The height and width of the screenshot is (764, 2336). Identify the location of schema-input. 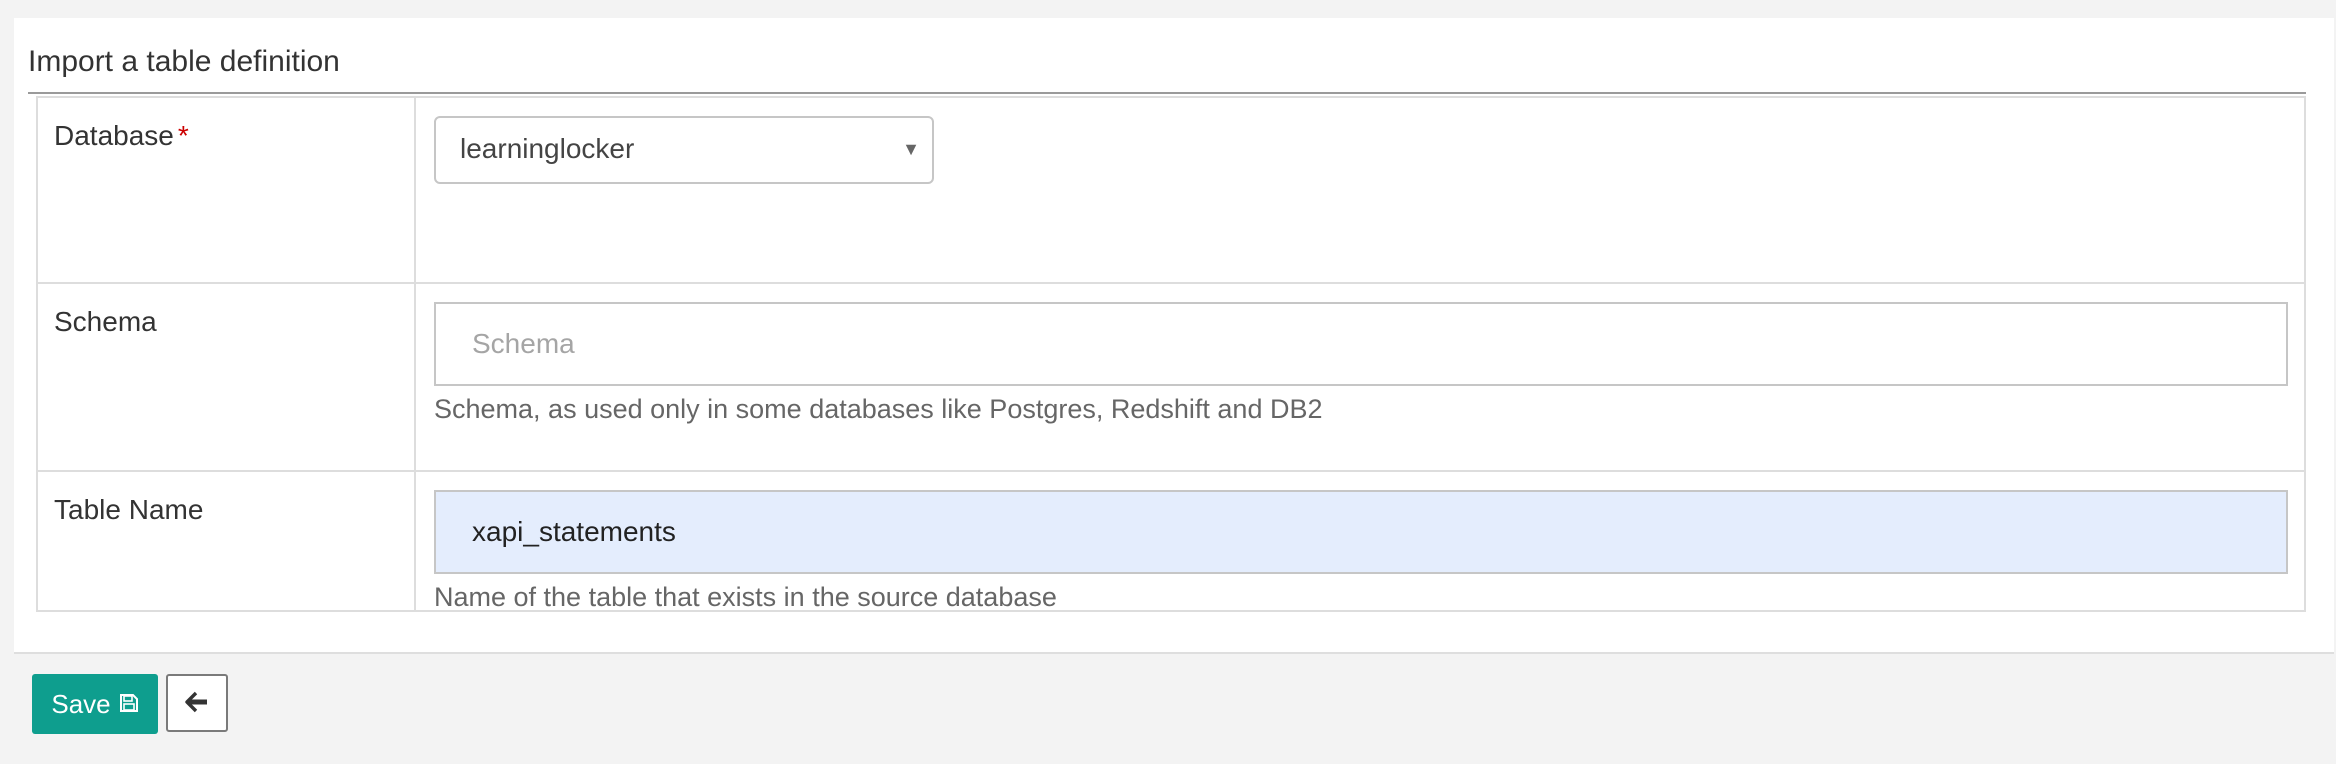
(1361, 344).